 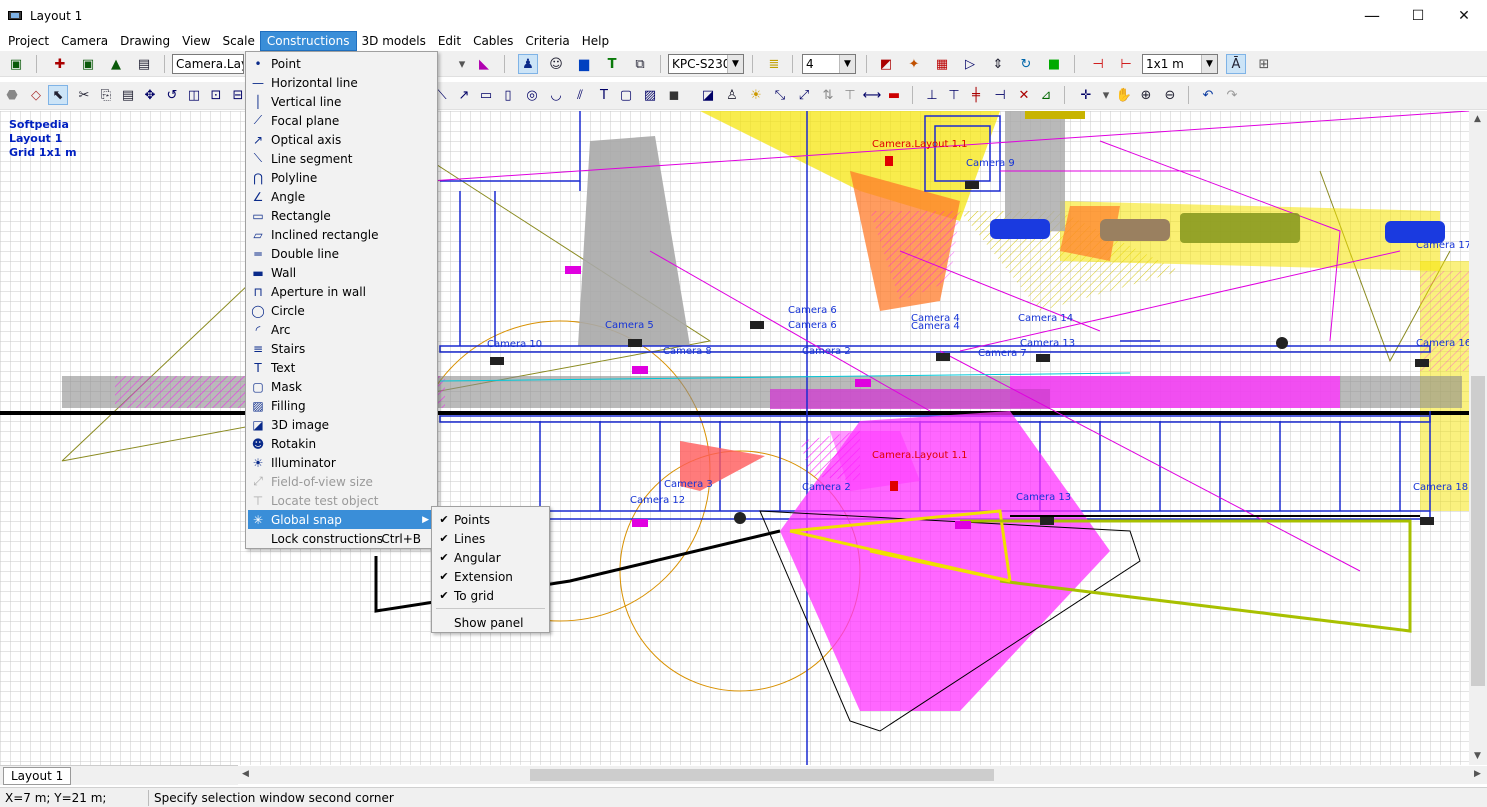 I want to click on menu-item-point: • Point, so click(x=341, y=63).